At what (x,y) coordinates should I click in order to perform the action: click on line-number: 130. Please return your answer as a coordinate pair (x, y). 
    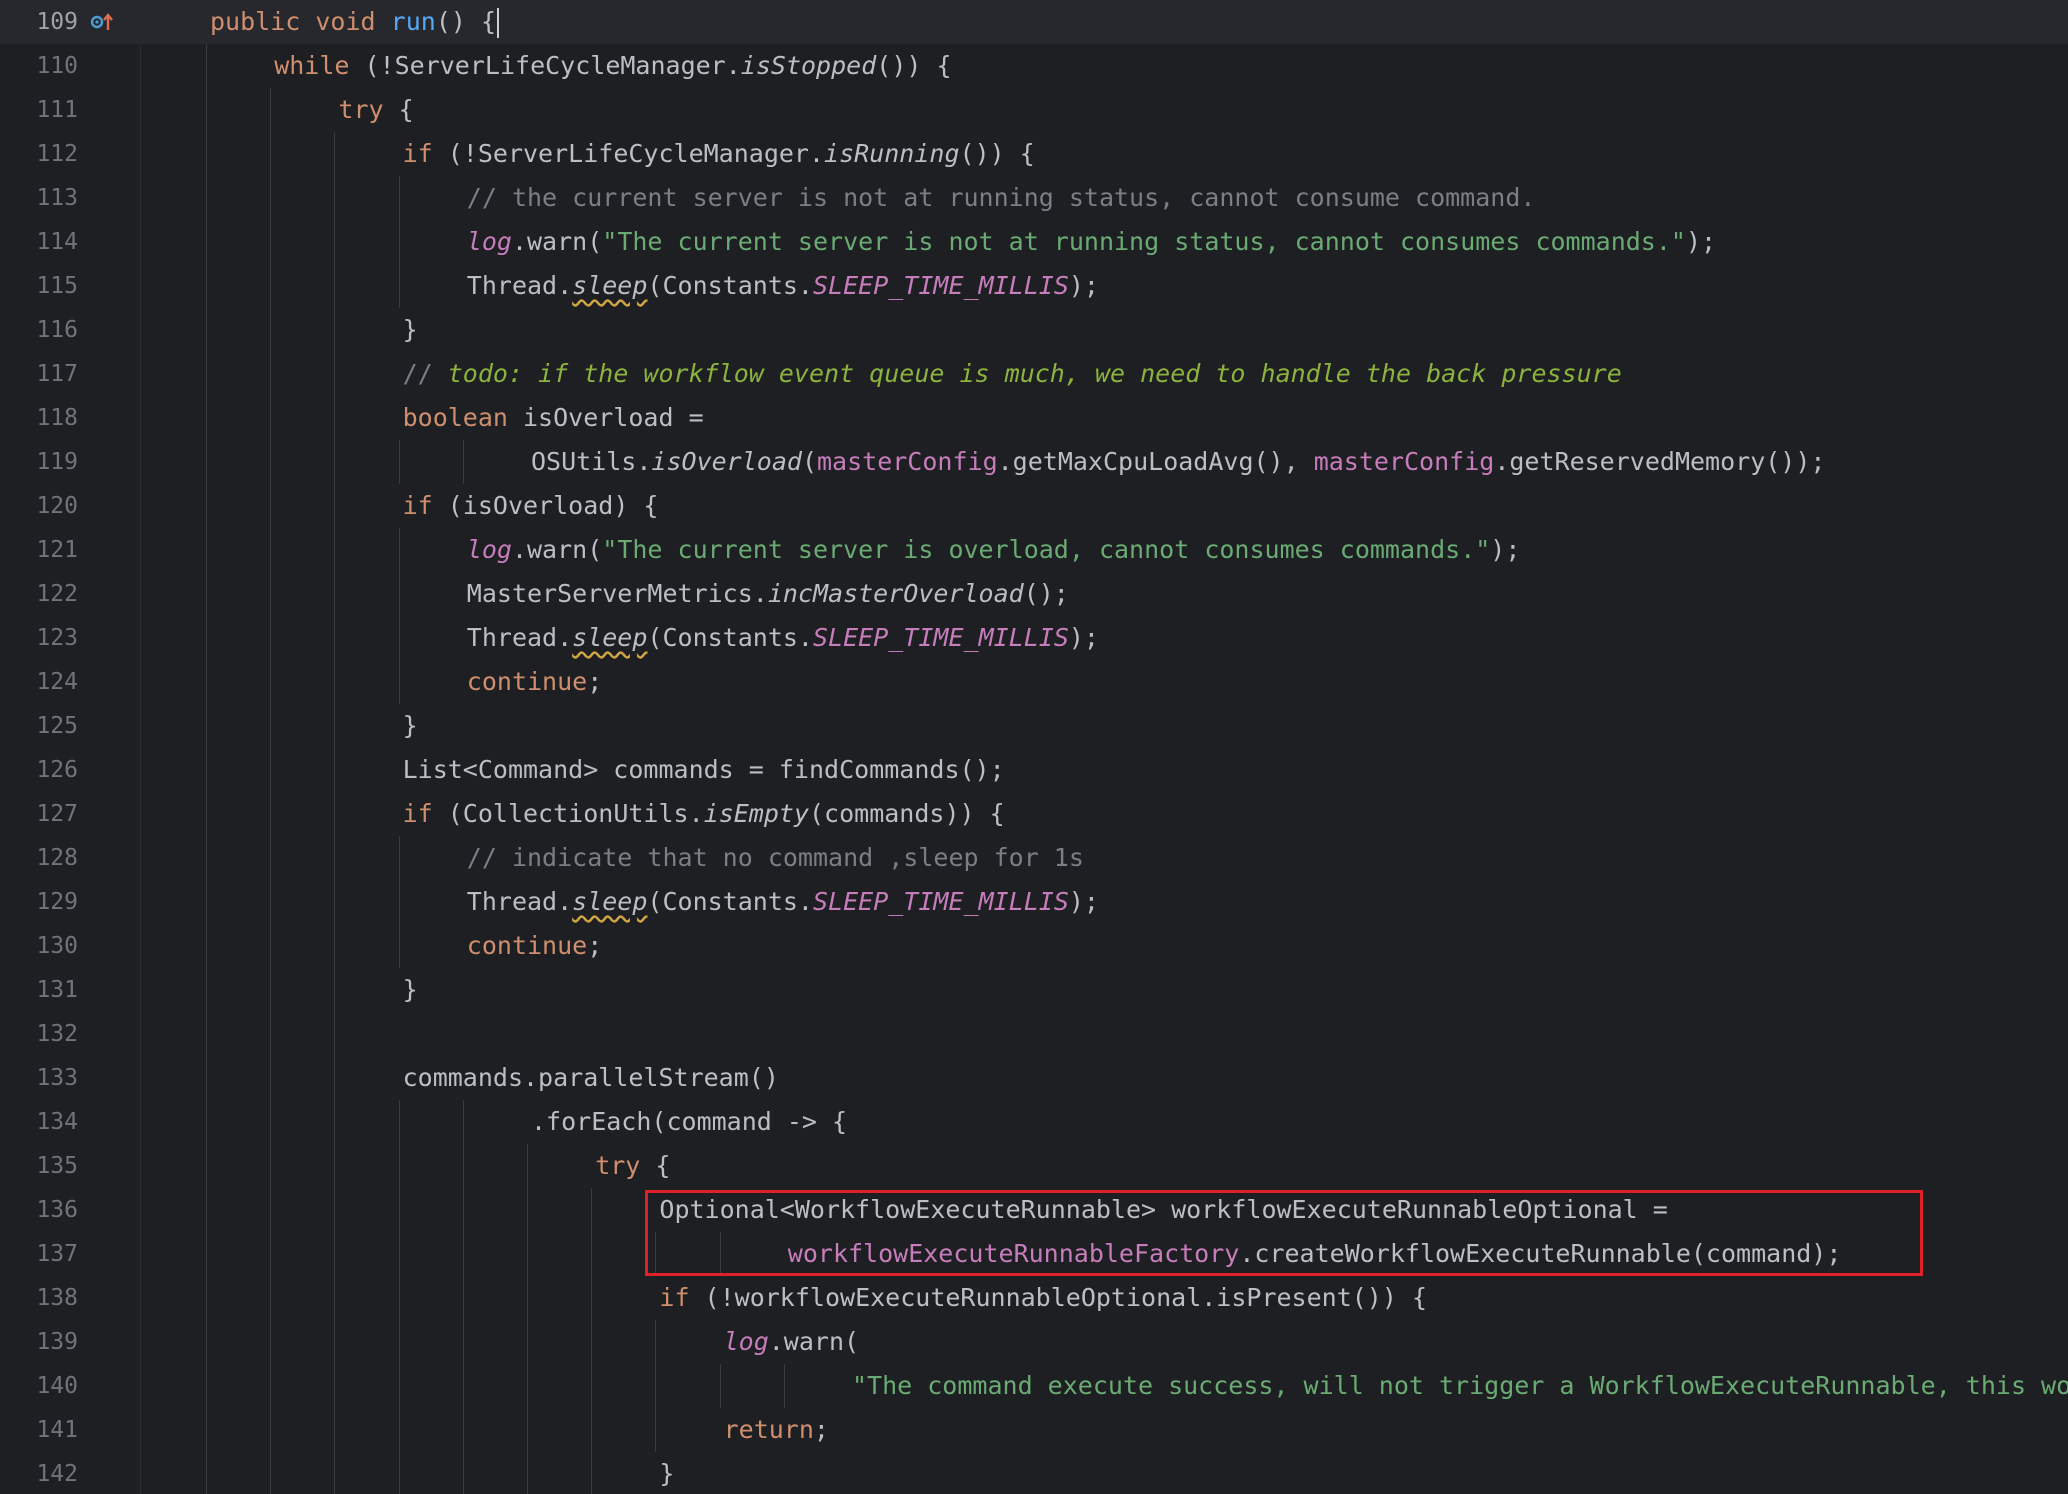
    Looking at the image, I should click on (39, 946).